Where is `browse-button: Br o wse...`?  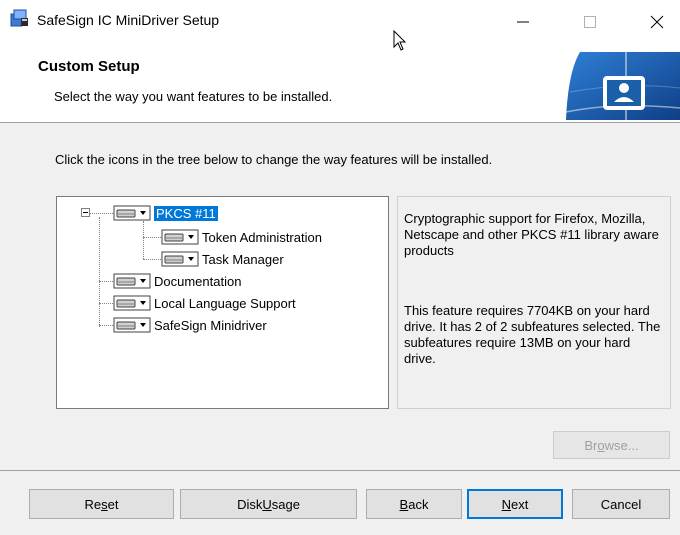 browse-button: Br o wse... is located at coordinates (611, 445).